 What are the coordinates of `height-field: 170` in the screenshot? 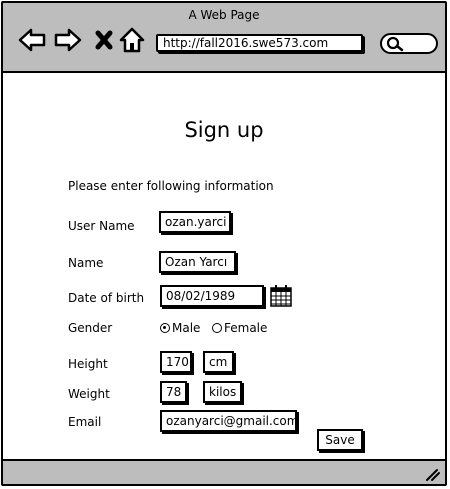 It's located at (176, 362).